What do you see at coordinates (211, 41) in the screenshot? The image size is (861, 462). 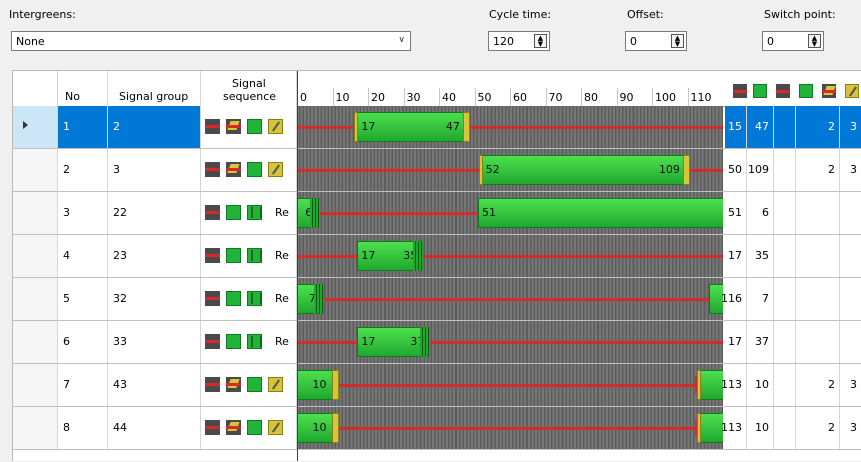 I see `intergreens-combo: None ∨` at bounding box center [211, 41].